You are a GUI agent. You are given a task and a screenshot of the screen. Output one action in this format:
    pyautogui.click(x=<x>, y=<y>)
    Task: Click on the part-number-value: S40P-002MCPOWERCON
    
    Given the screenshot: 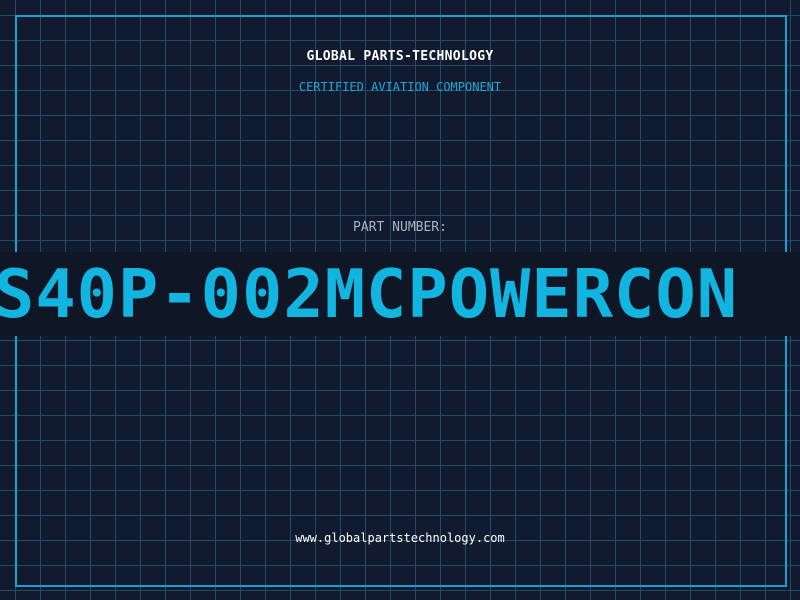 What is the action you would take?
    pyautogui.click(x=369, y=294)
    